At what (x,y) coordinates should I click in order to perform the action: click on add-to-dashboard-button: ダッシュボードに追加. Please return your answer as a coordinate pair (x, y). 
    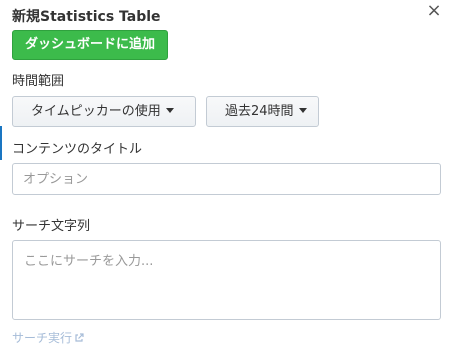
    Looking at the image, I should click on (90, 45).